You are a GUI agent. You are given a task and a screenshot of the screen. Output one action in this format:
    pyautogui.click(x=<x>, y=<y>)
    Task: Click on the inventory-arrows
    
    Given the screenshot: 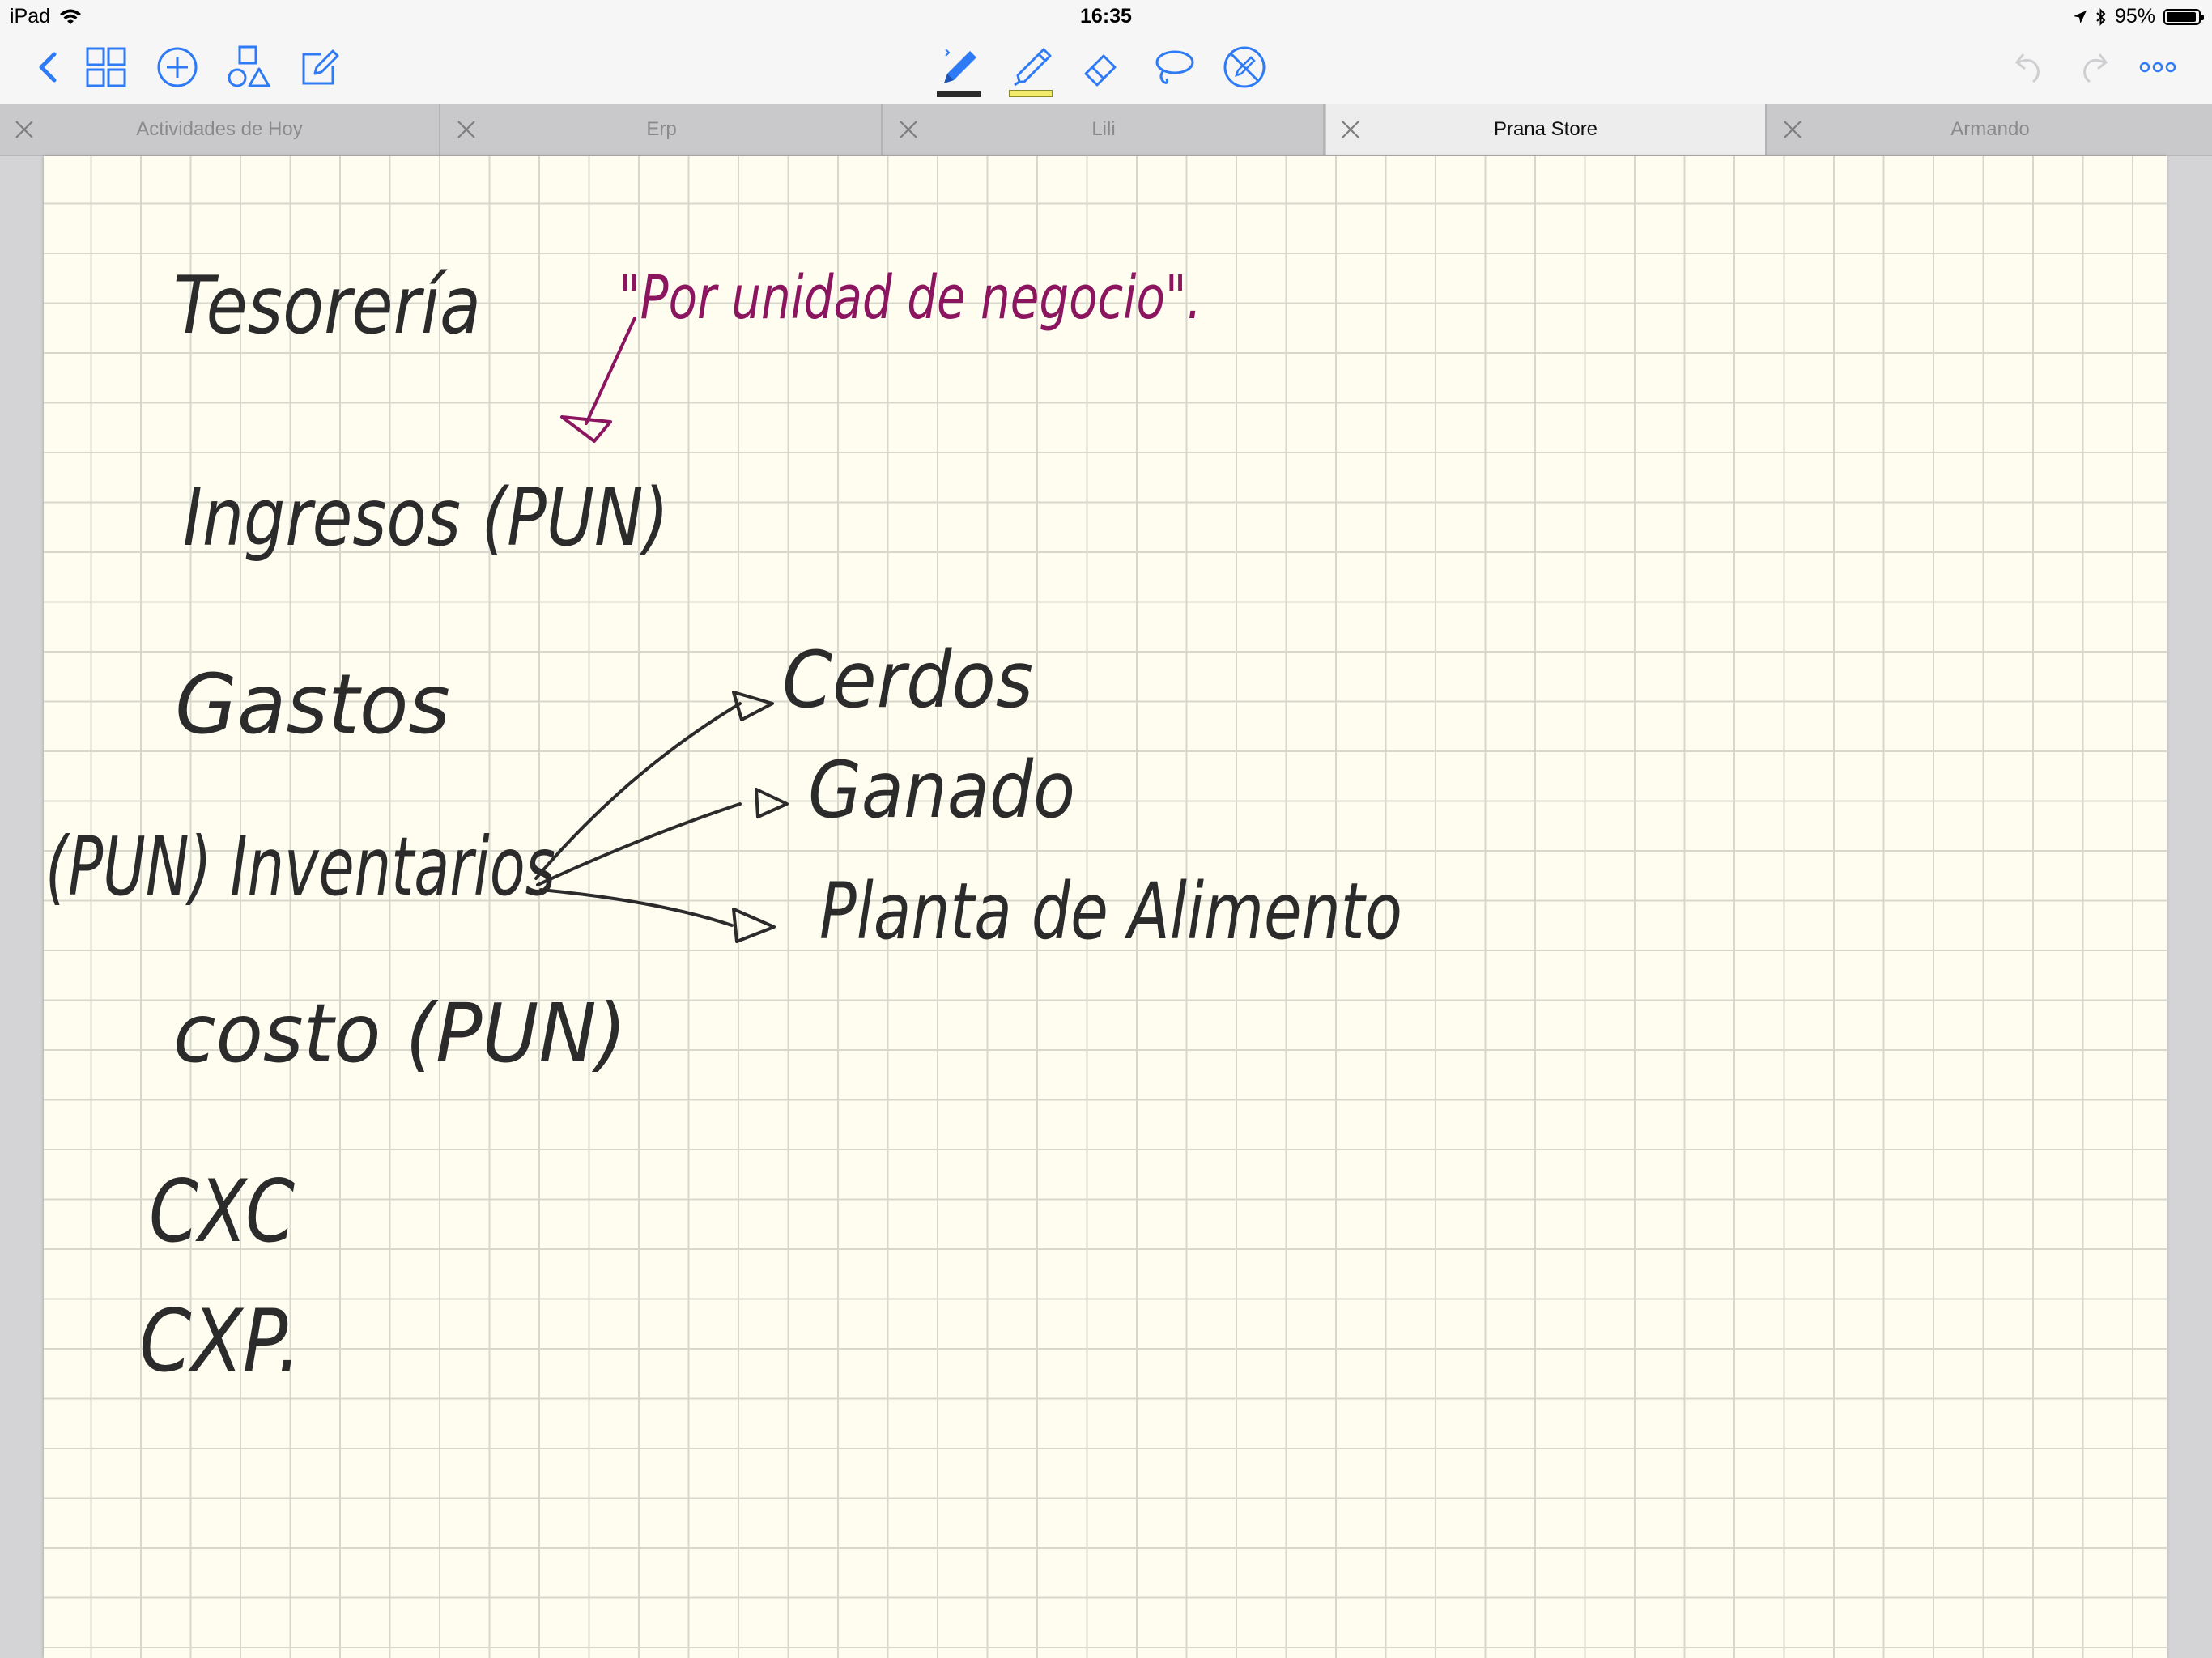 What is the action you would take?
    pyautogui.click(x=661, y=817)
    